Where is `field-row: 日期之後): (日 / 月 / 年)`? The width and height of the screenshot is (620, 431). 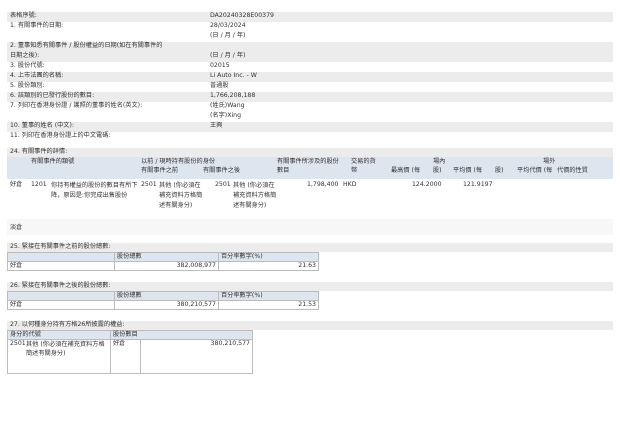
field-row: 日期之後): (日 / 月 / 年) is located at coordinates (310, 57).